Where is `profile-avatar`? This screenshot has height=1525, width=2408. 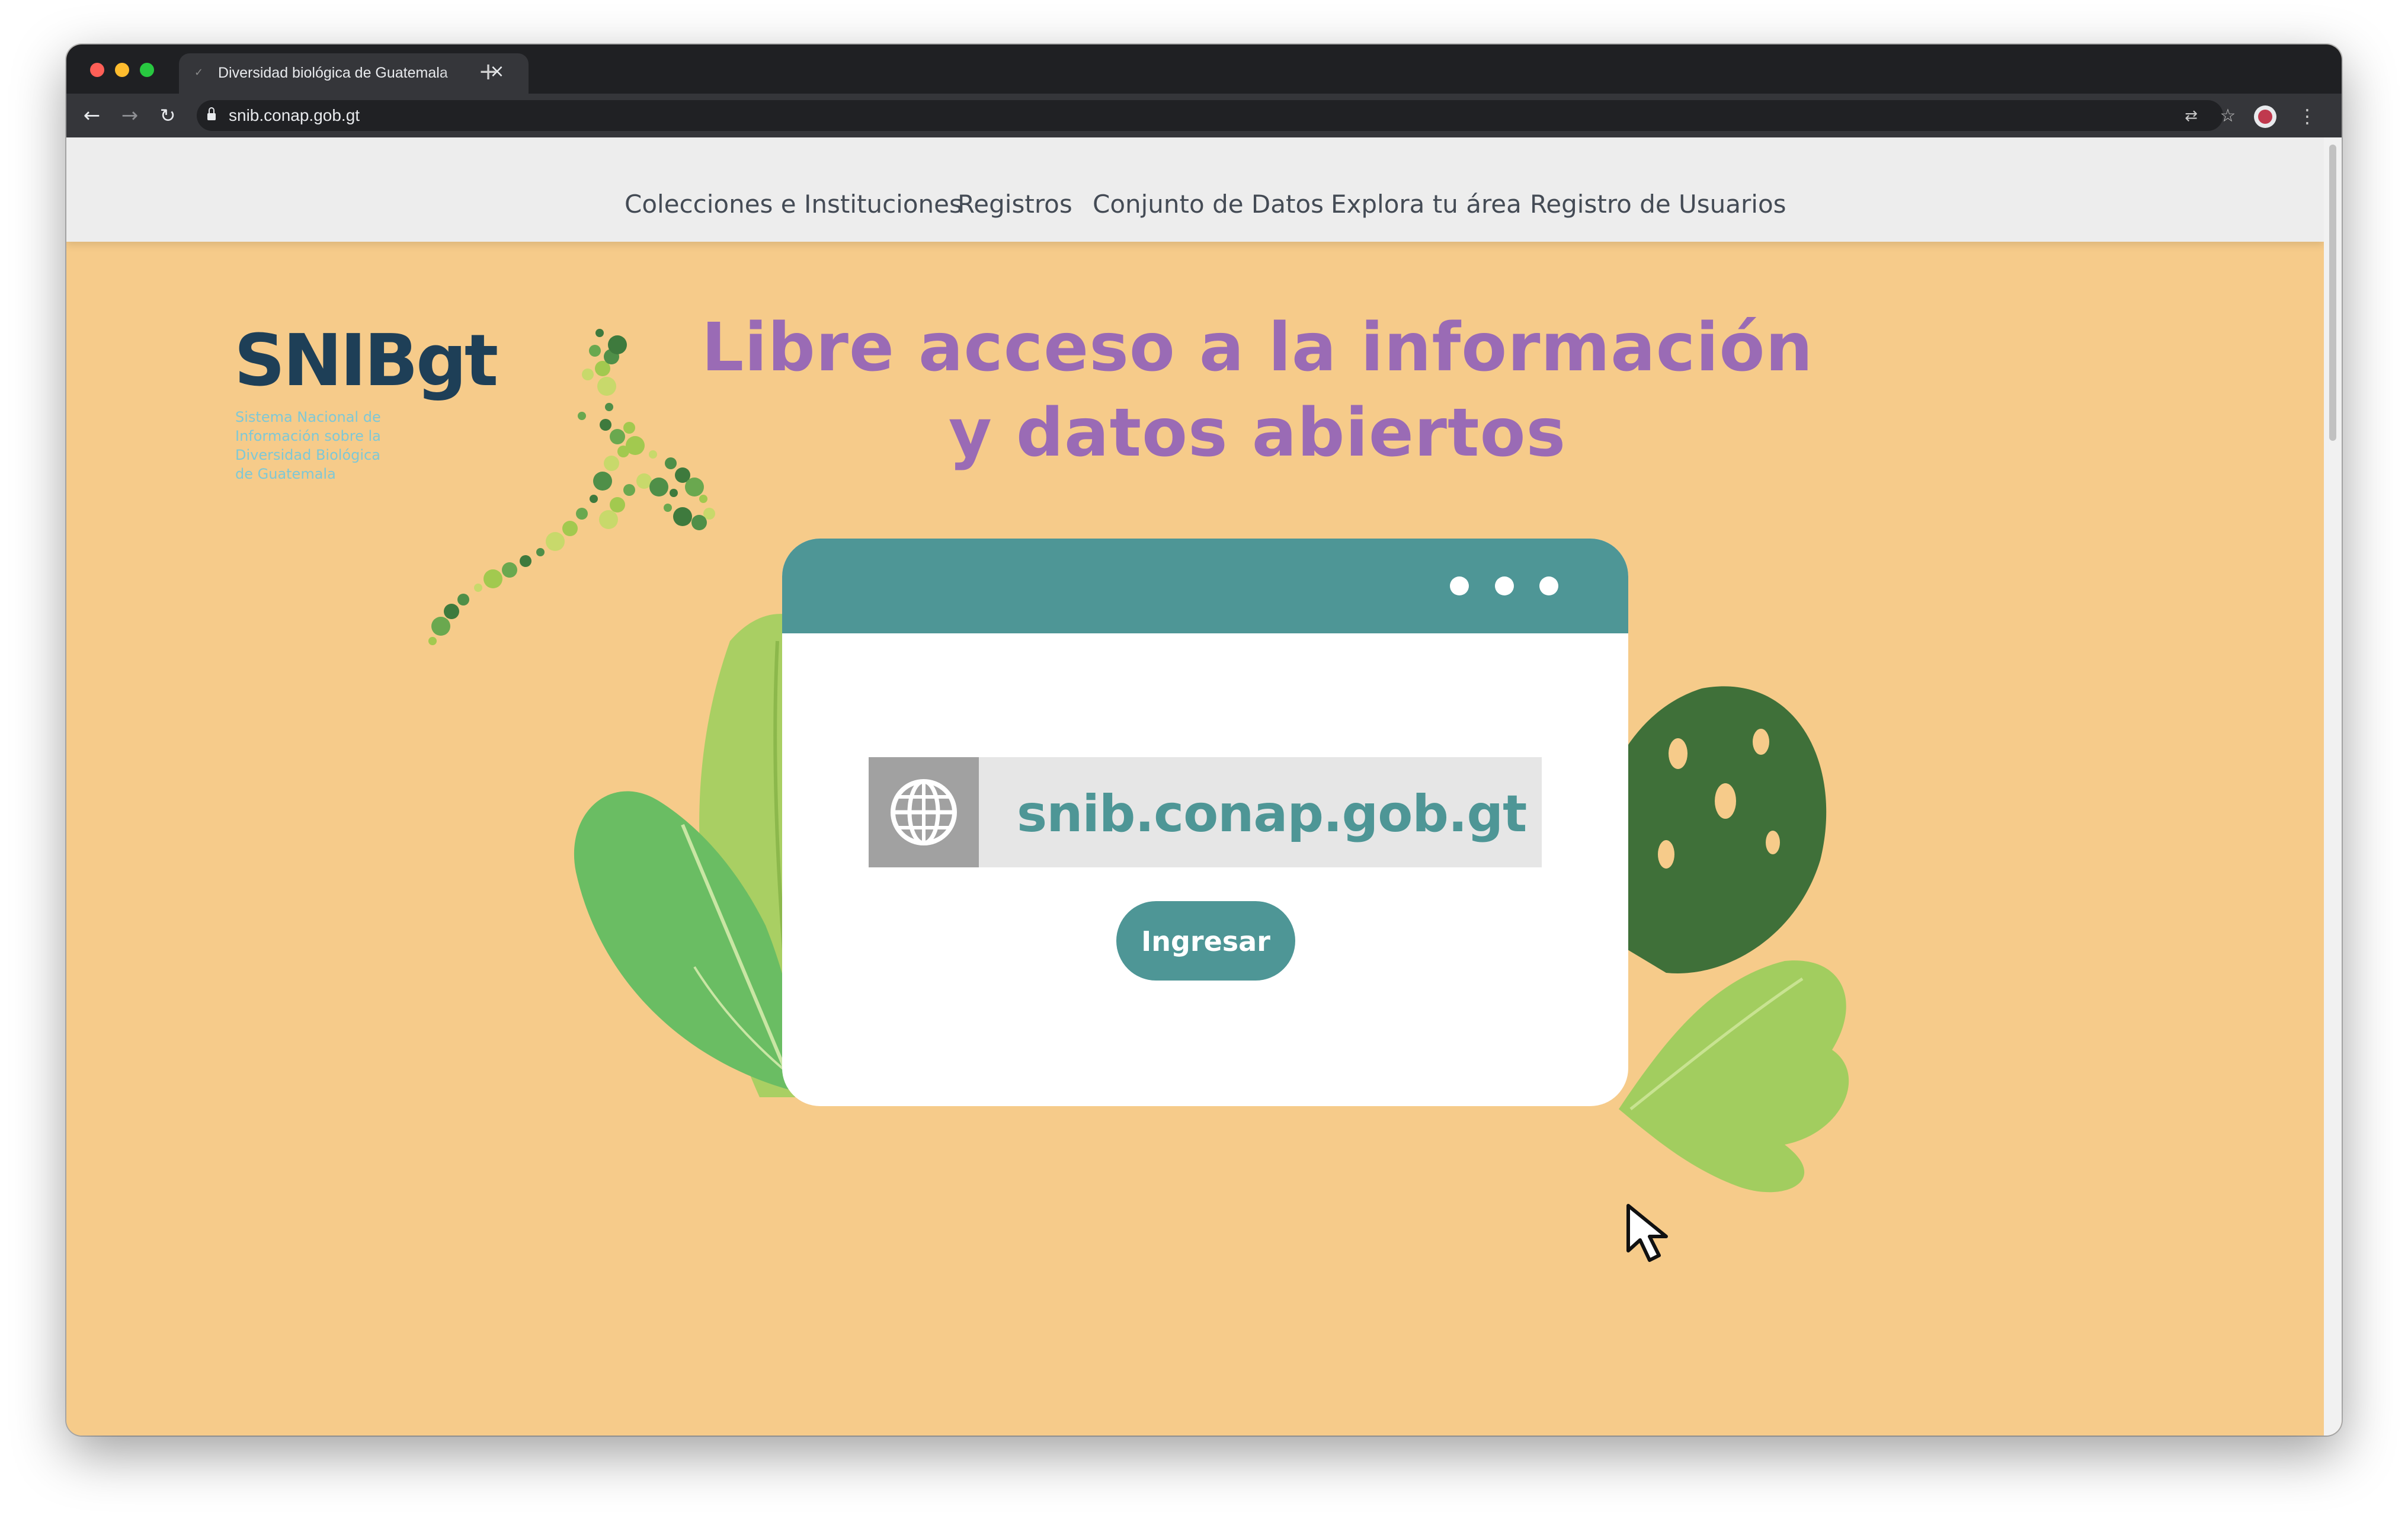
profile-avatar is located at coordinates (2265, 116).